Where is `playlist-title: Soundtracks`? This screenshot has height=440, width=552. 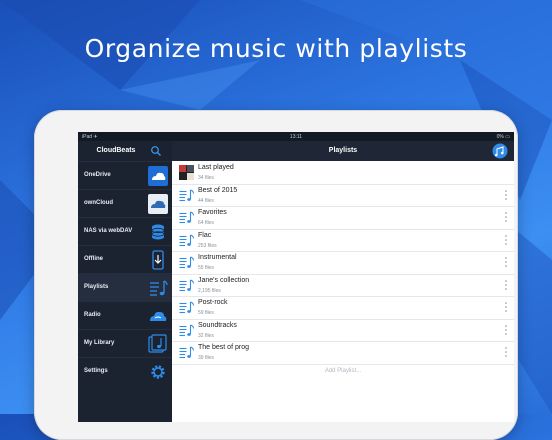
playlist-title: Soundtracks is located at coordinates (217, 325).